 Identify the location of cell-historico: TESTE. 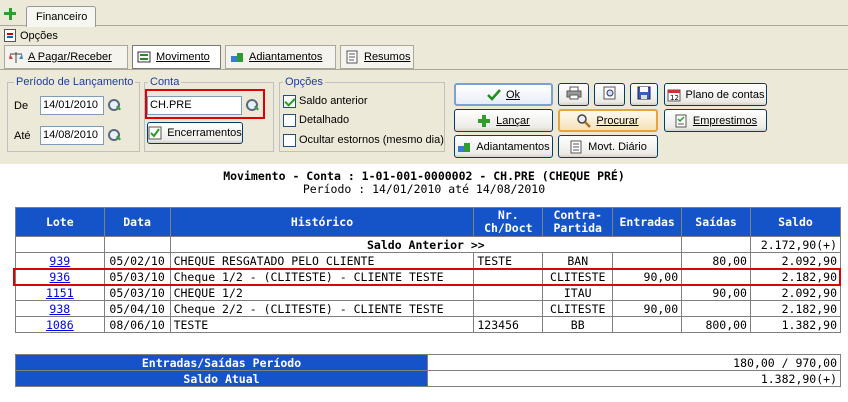
(322, 324).